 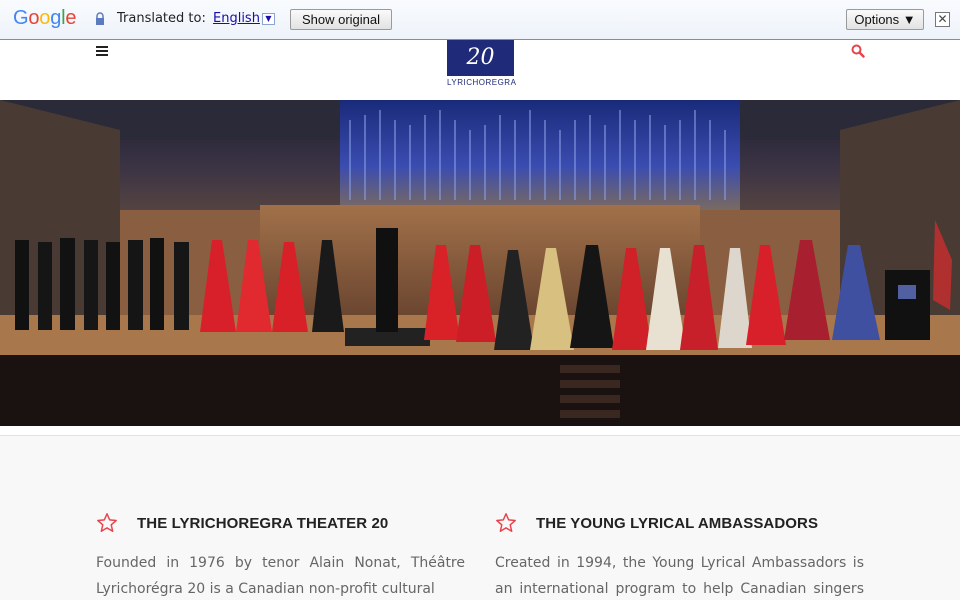 I want to click on logo-text: LYRICHOREGRA, so click(x=482, y=82).